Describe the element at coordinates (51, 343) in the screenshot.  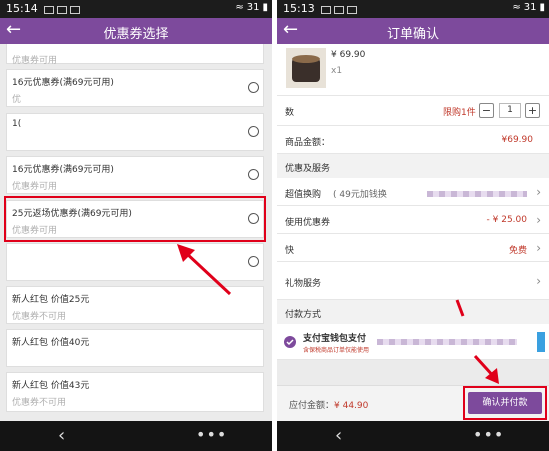
I see `coupon-name: 新人红包 价值40元` at that location.